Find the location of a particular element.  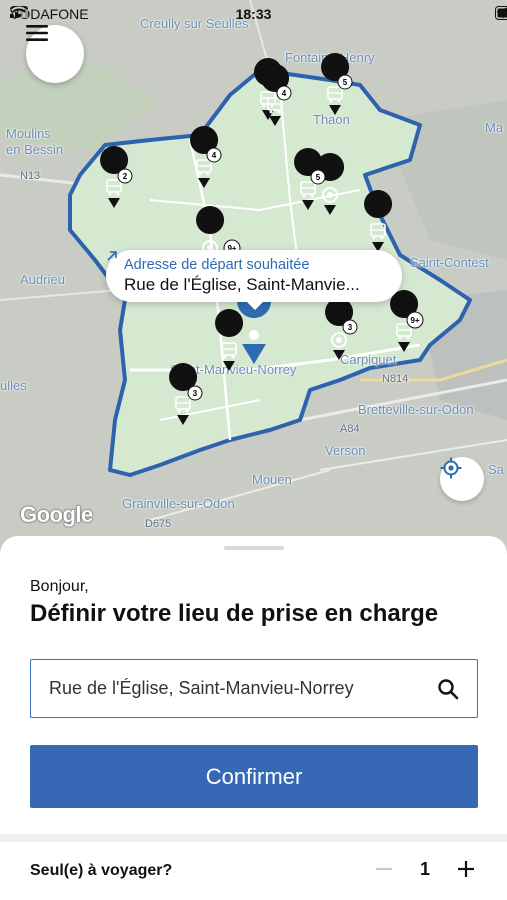

status-bar: VODAFONE 18:33 is located at coordinates (253, 14).